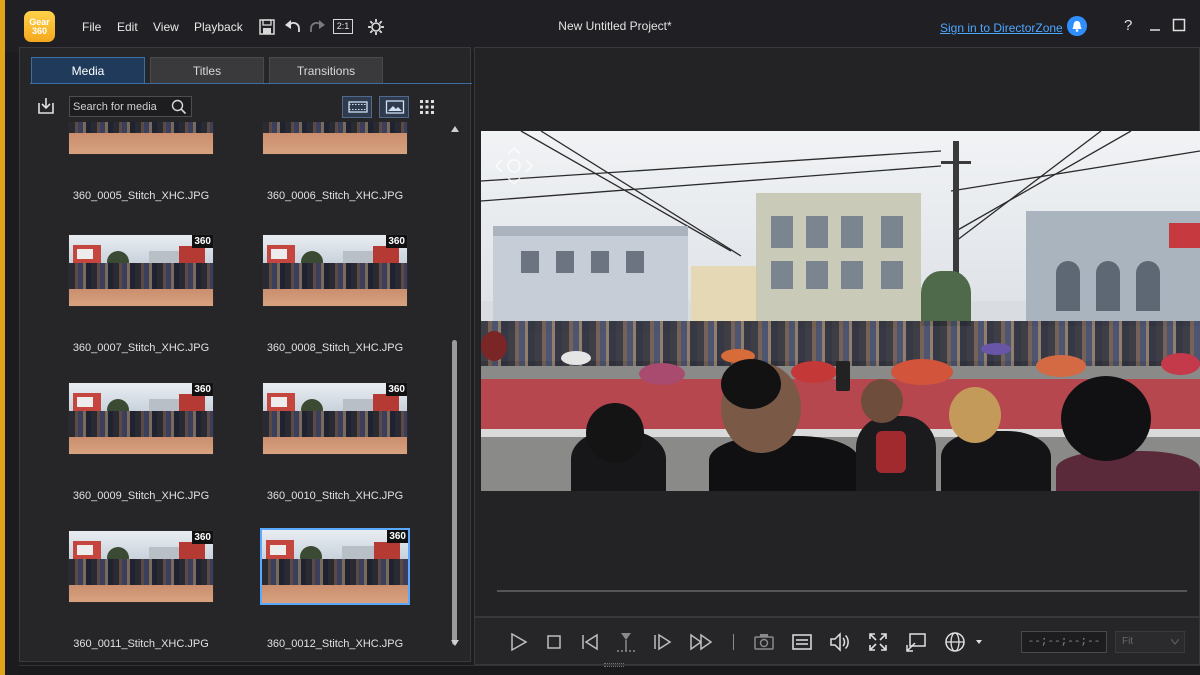 The width and height of the screenshot is (1200, 675). I want to click on media-item: 360 360_0007_Stitch_XHC.JPG, so click(137, 306).